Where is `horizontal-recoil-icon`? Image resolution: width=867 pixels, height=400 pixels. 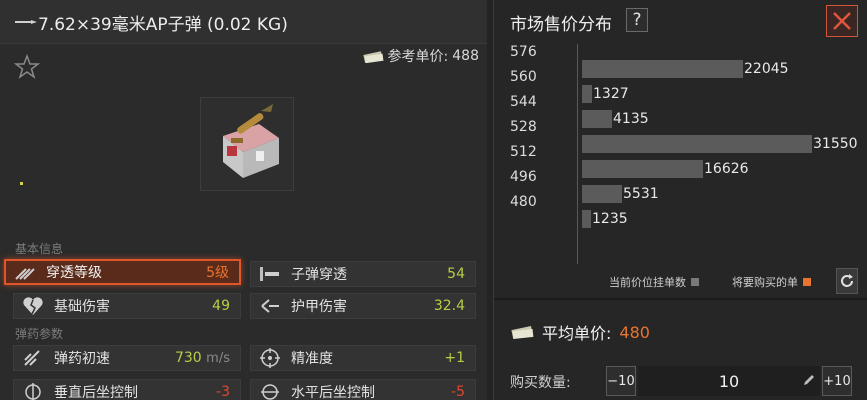
horizontal-recoil-icon is located at coordinates (270, 390).